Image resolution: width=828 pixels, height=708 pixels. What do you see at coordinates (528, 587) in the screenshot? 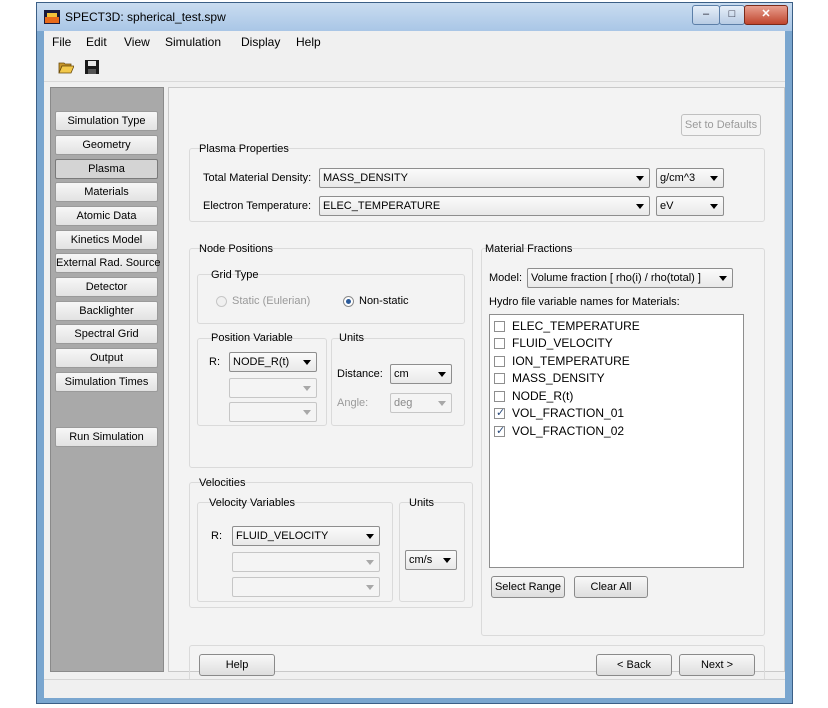
I see `select-range-button: Select Range` at bounding box center [528, 587].